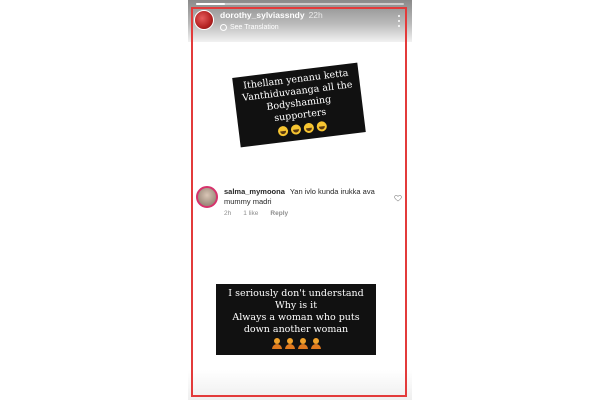  I want to click on sticker-bottom-line: down another woman, so click(296, 329).